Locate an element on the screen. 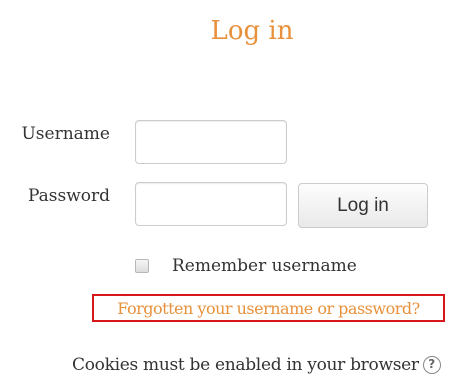  forgot-password-link: Forgotten your username or password? is located at coordinates (268, 308).